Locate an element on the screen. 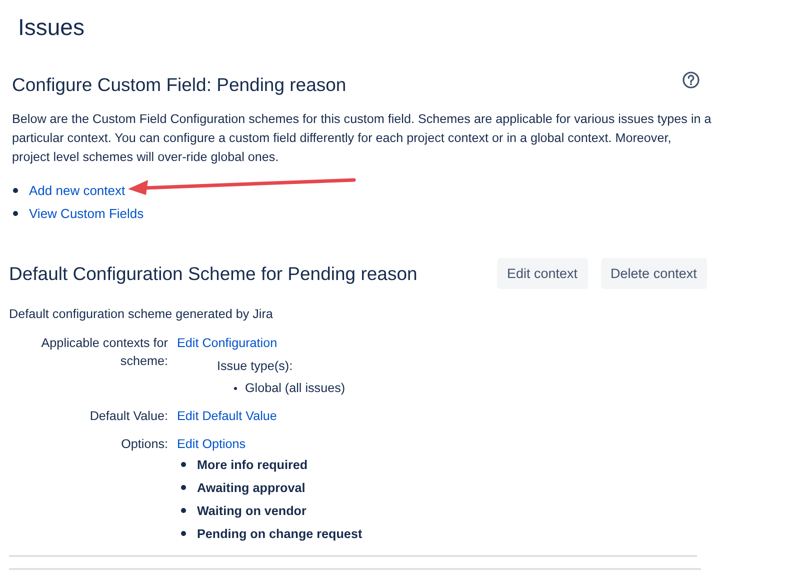  link: Add new context is located at coordinates (77, 190).